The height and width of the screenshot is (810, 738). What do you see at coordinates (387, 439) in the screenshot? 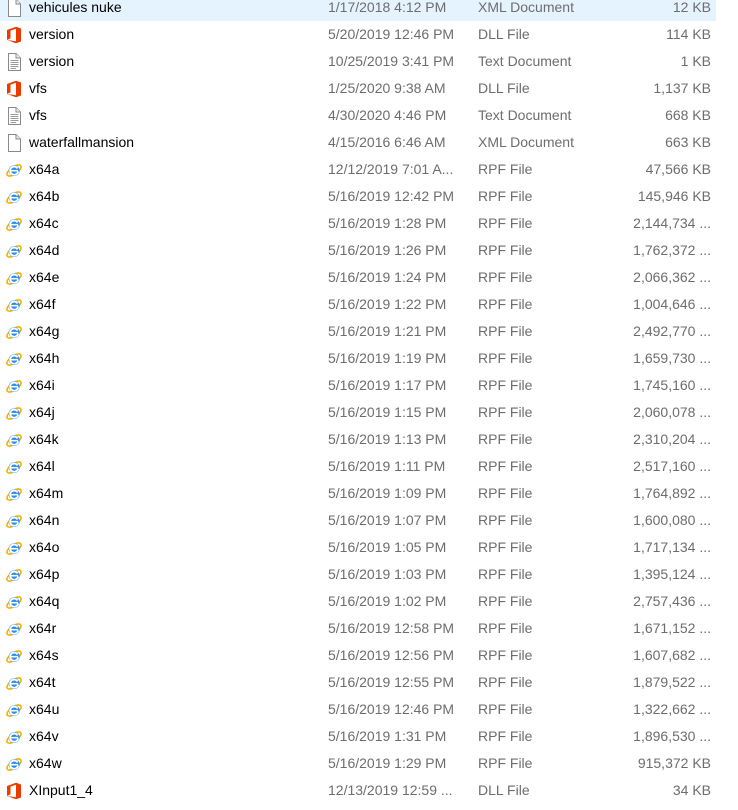
I see `file-date-modified: 5/16/2019 1:13 PM` at bounding box center [387, 439].